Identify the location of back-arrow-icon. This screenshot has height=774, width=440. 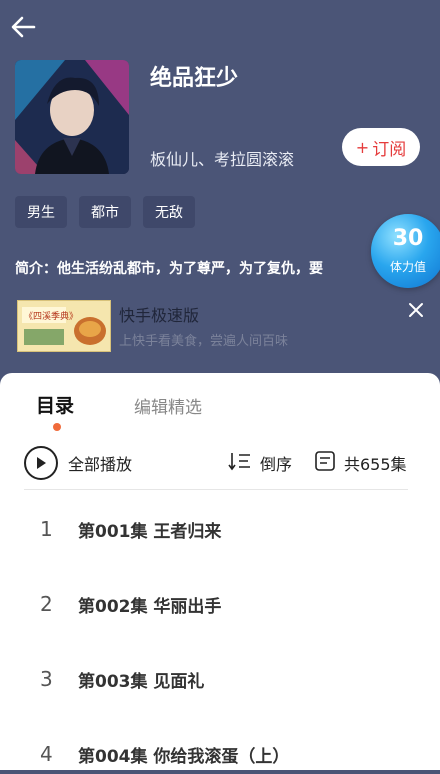
(23, 27).